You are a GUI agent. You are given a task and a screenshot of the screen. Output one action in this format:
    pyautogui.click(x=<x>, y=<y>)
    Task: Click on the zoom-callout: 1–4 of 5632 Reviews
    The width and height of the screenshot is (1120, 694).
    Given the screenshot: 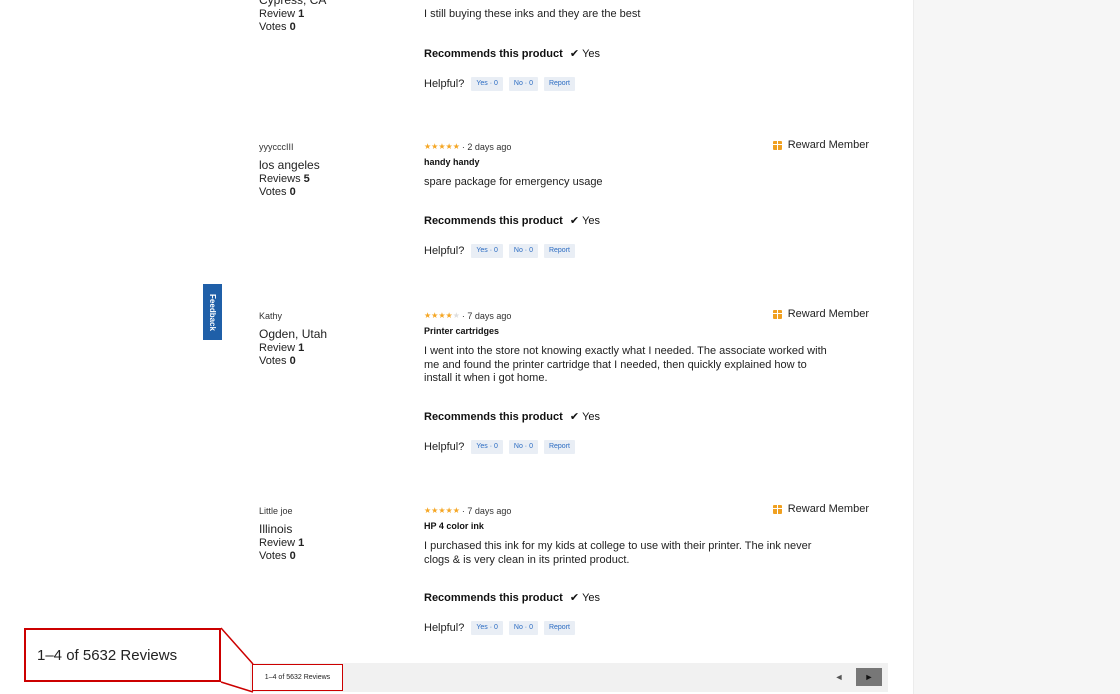 What is the action you would take?
    pyautogui.click(x=122, y=655)
    